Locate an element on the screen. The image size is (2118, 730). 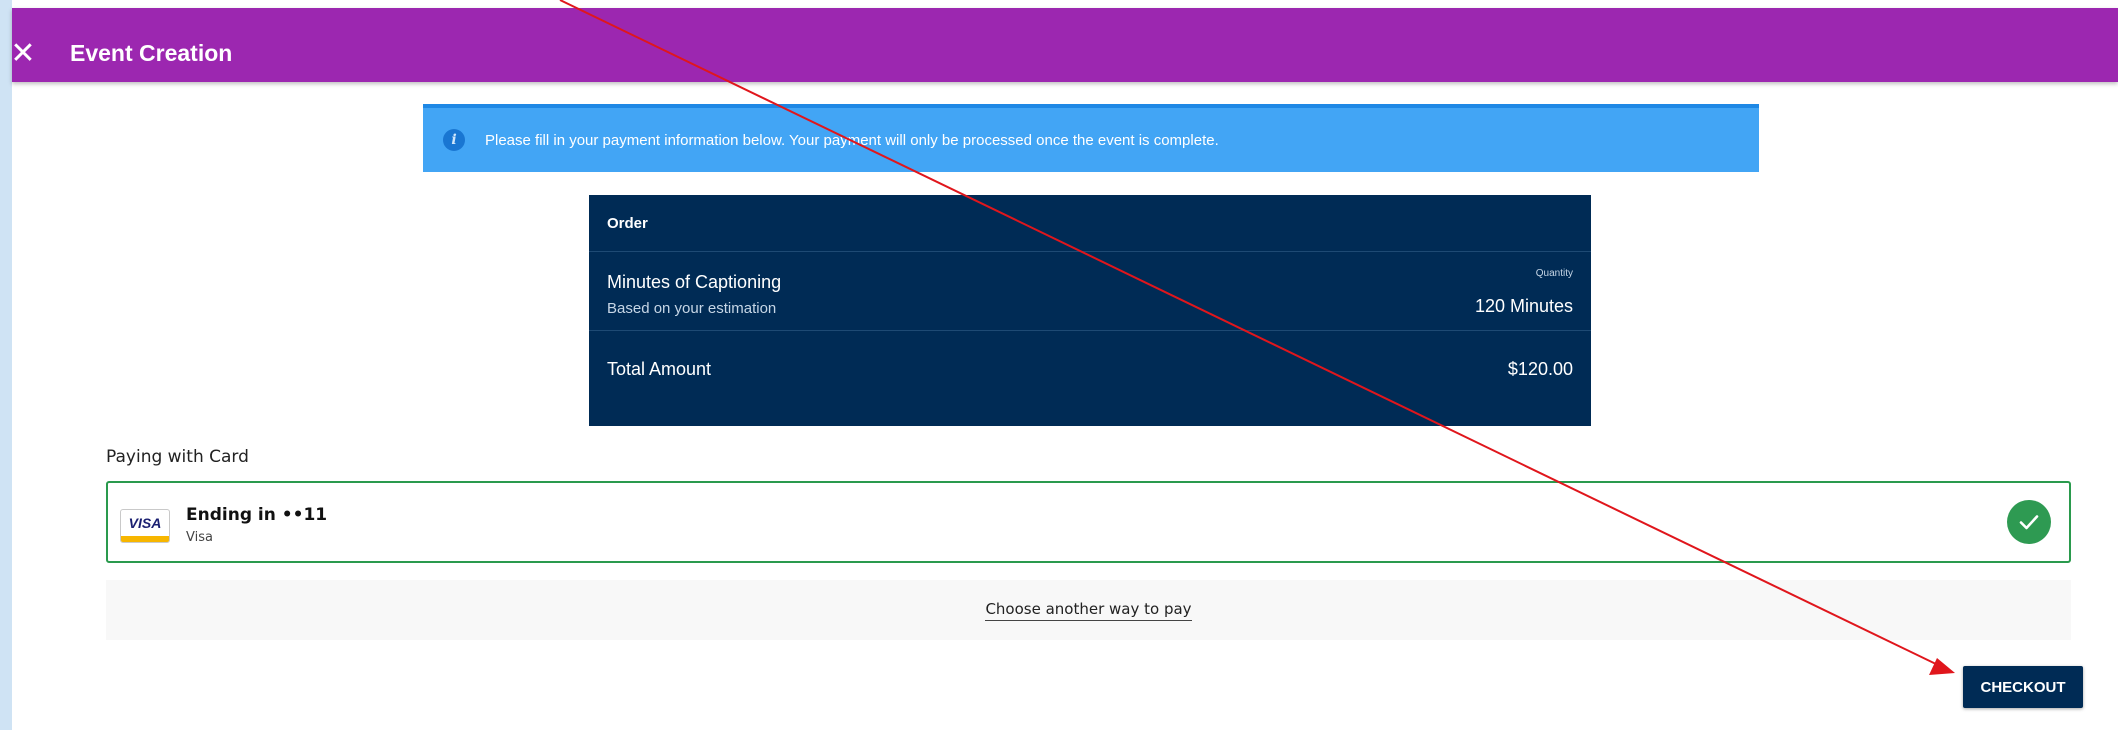
page-title: Event Creation is located at coordinates (151, 53).